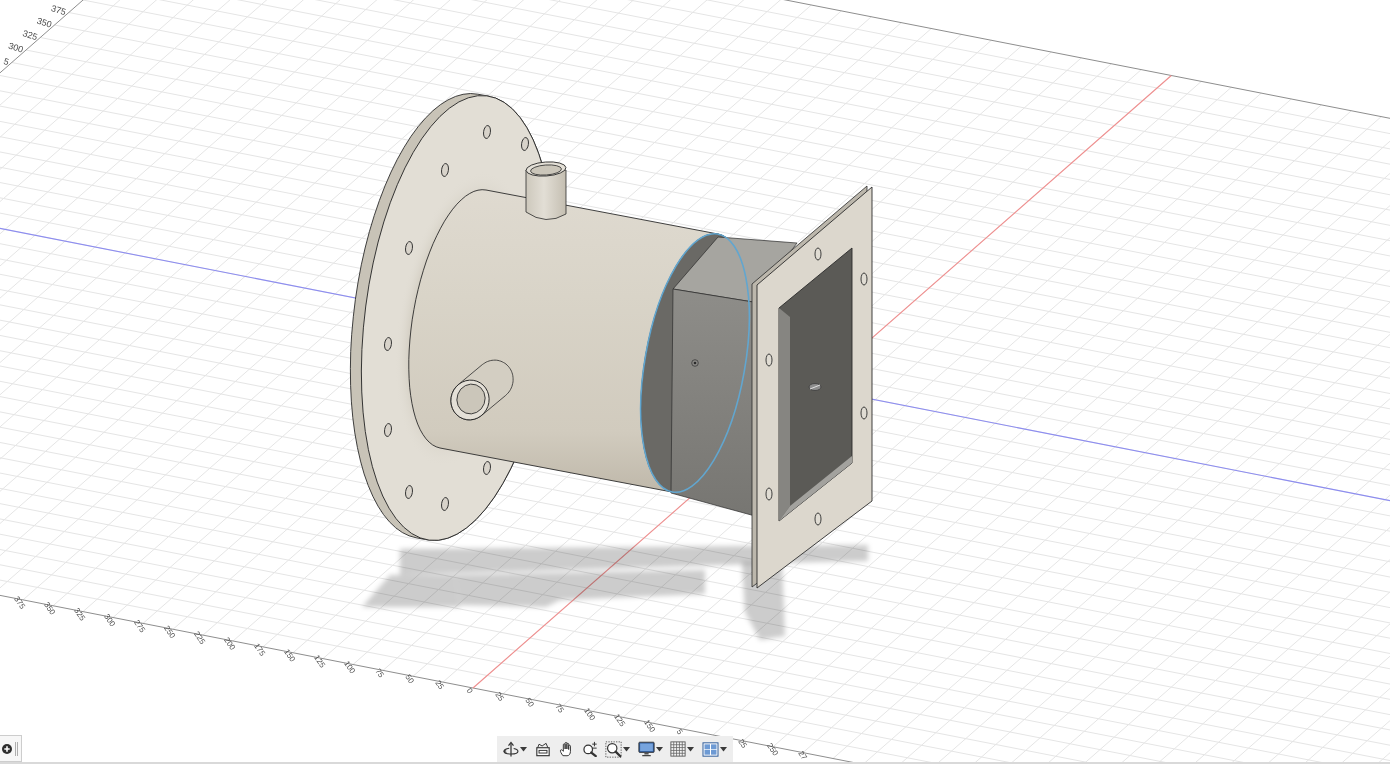 The image size is (1390, 764). What do you see at coordinates (16, 748) in the screenshot?
I see `grip-icon` at bounding box center [16, 748].